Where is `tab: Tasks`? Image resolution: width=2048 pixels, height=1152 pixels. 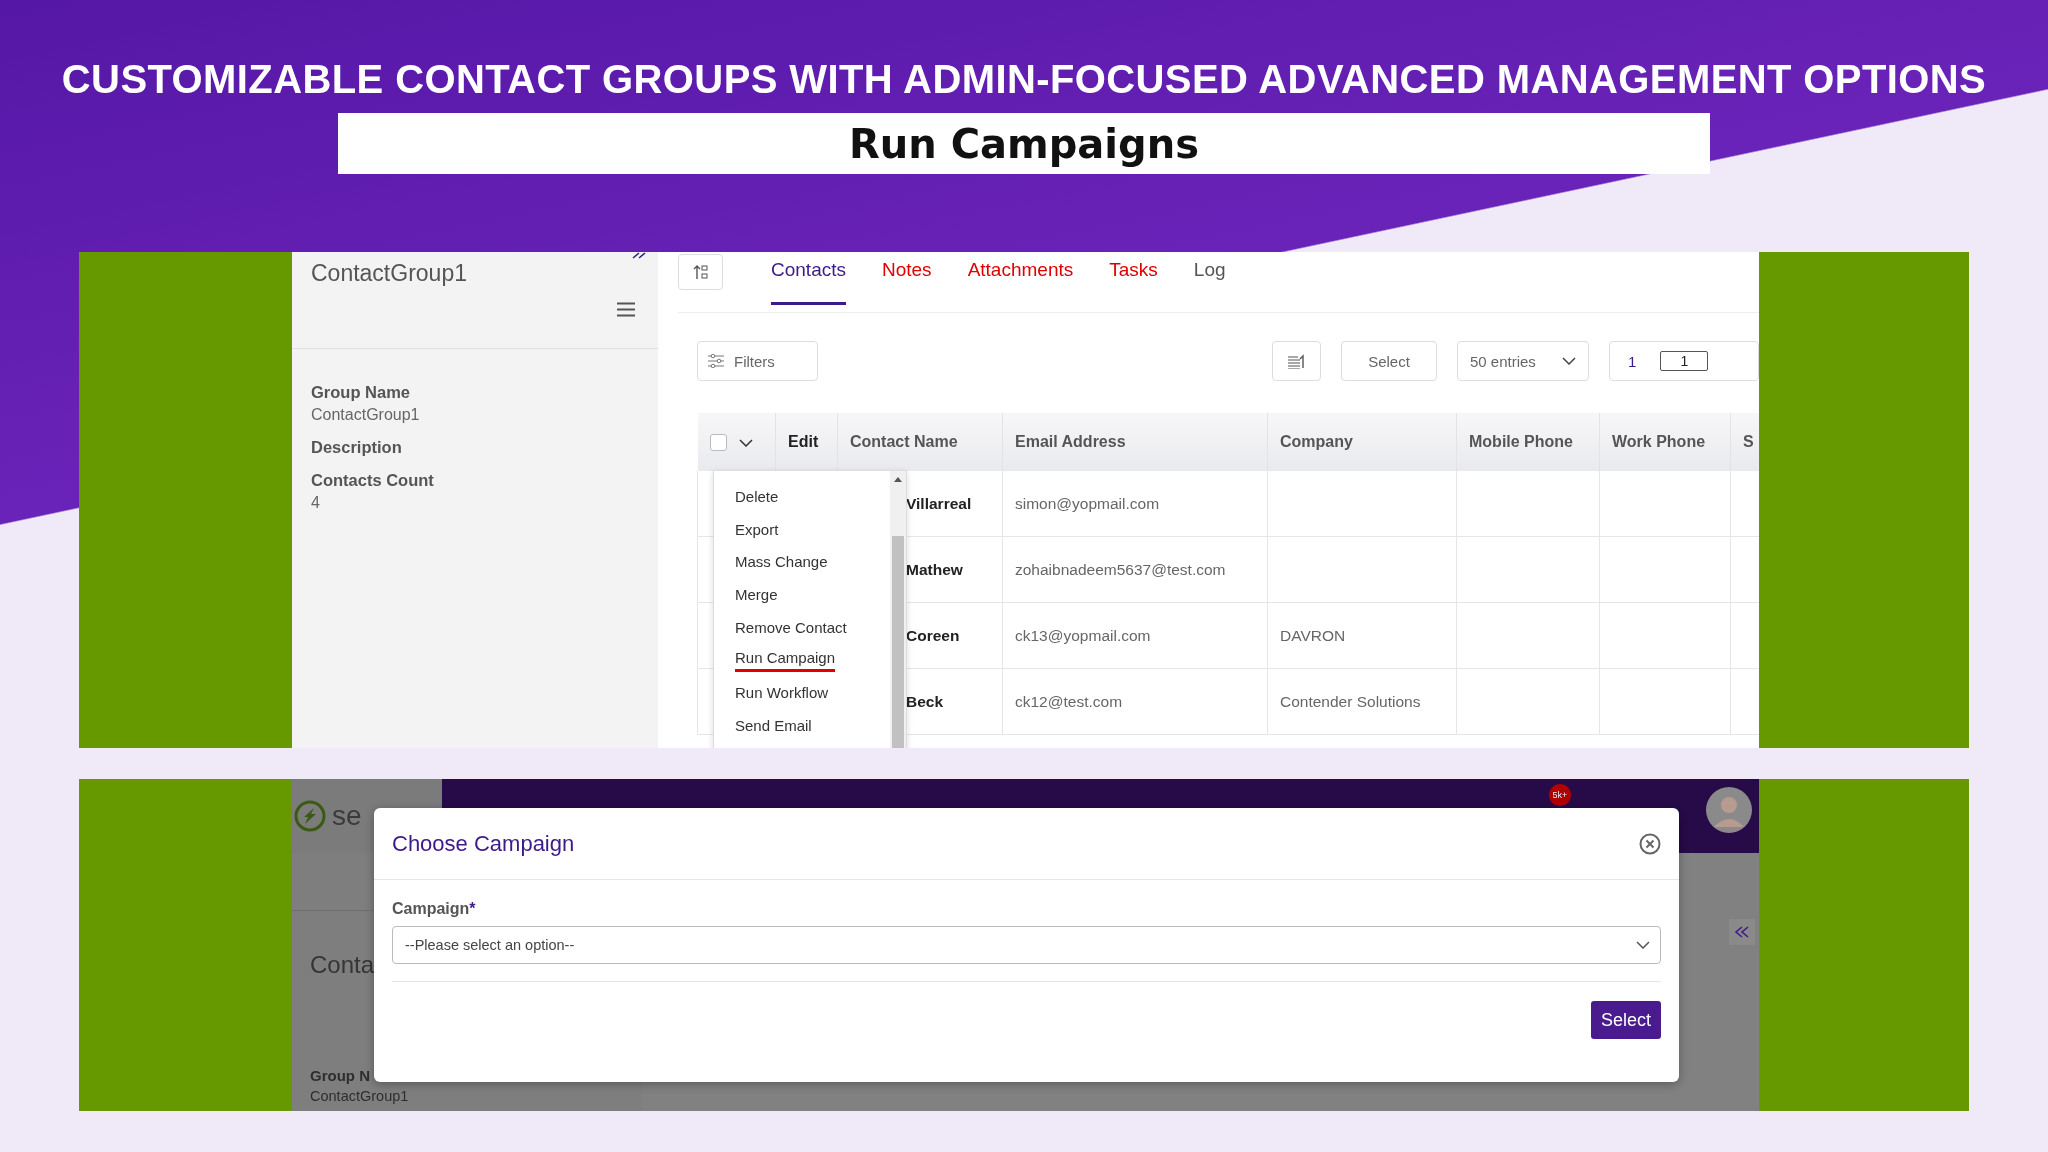 tab: Tasks is located at coordinates (1133, 278).